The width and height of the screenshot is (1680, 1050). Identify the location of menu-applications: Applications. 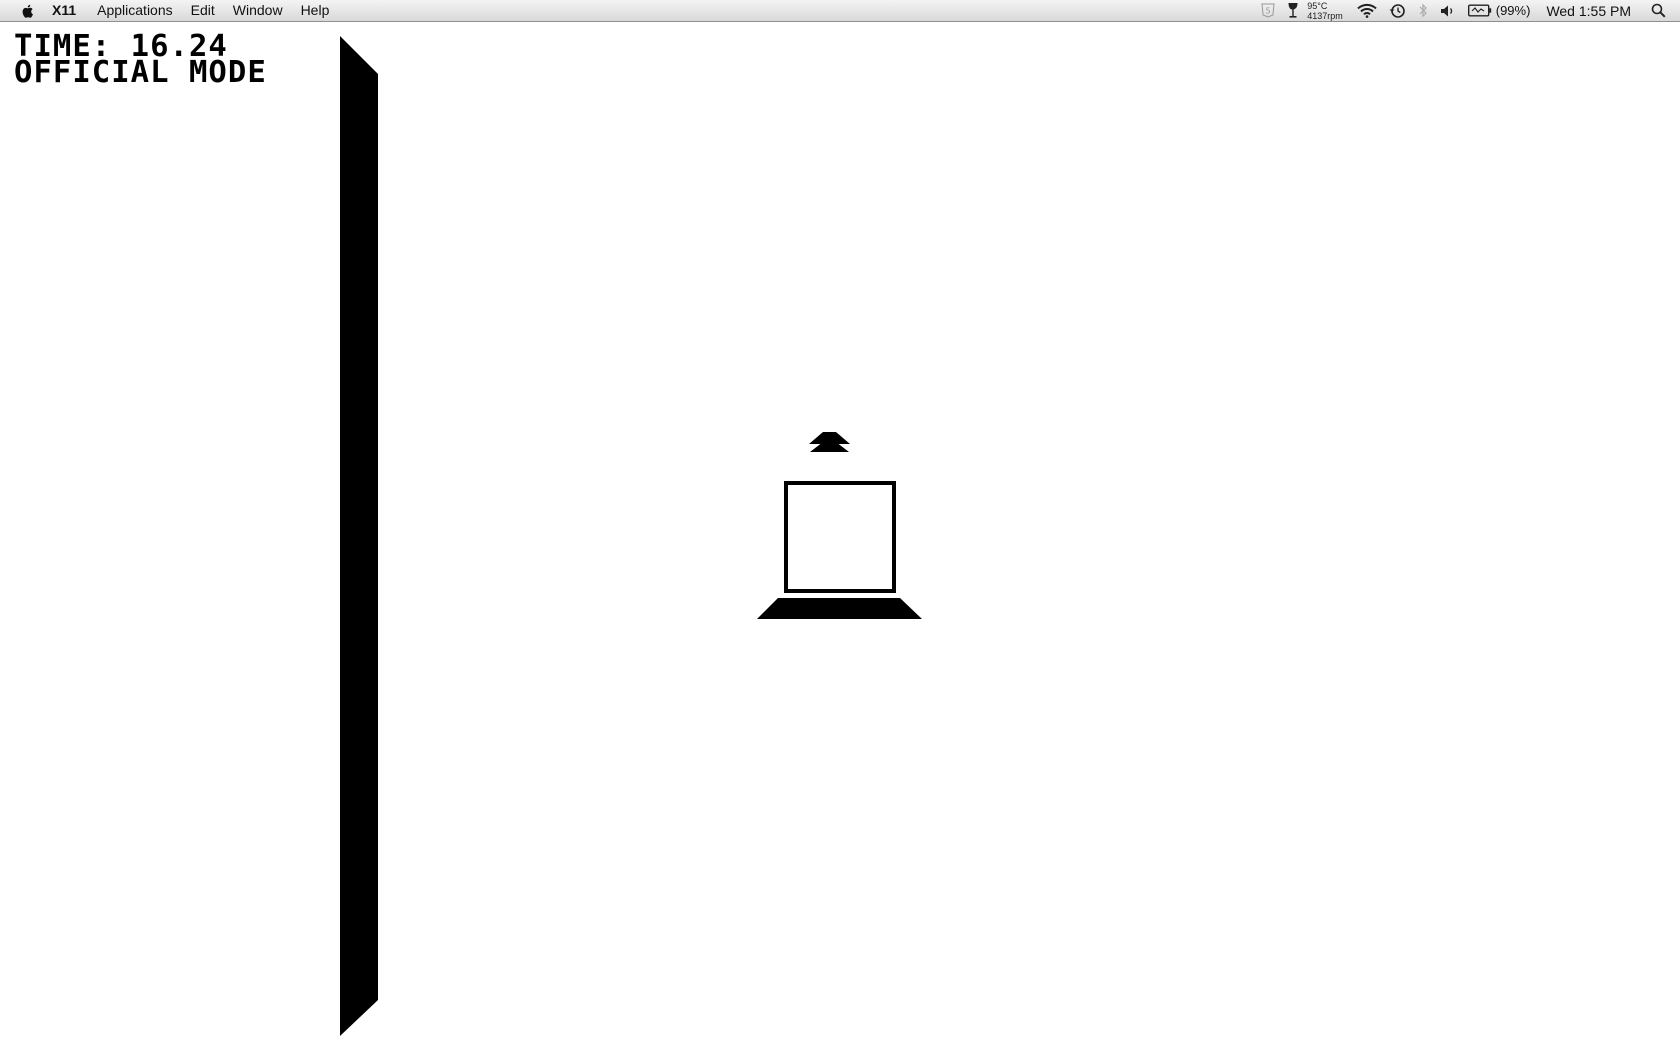
(135, 10).